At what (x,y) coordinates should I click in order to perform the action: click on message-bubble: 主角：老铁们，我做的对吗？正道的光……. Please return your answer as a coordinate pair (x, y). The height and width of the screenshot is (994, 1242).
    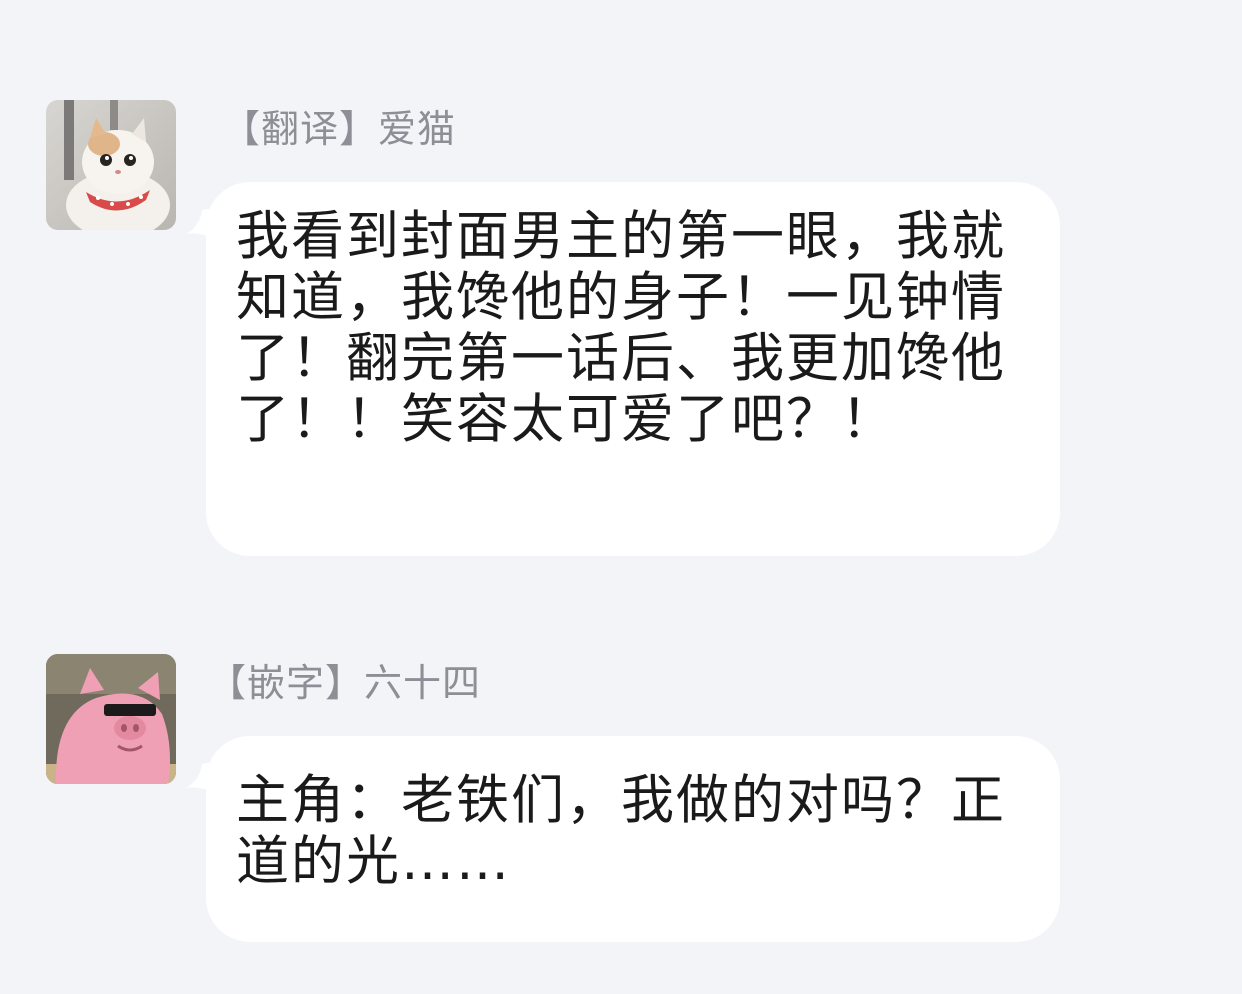
    Looking at the image, I should click on (633, 839).